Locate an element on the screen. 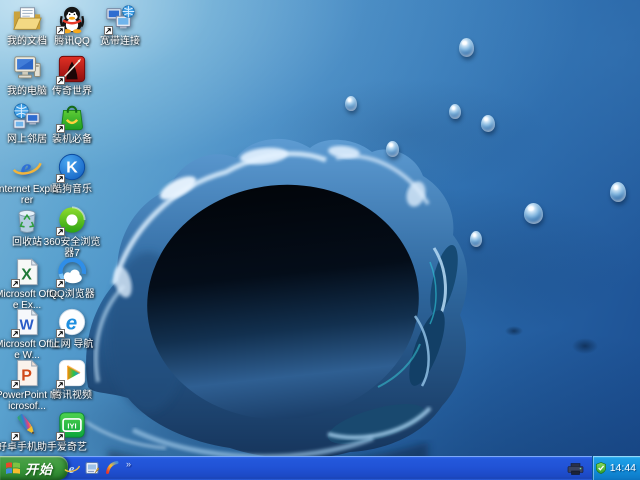 The height and width of the screenshot is (480, 640). desktop-icon-essential-apps: 装机必备 is located at coordinates (72, 123).